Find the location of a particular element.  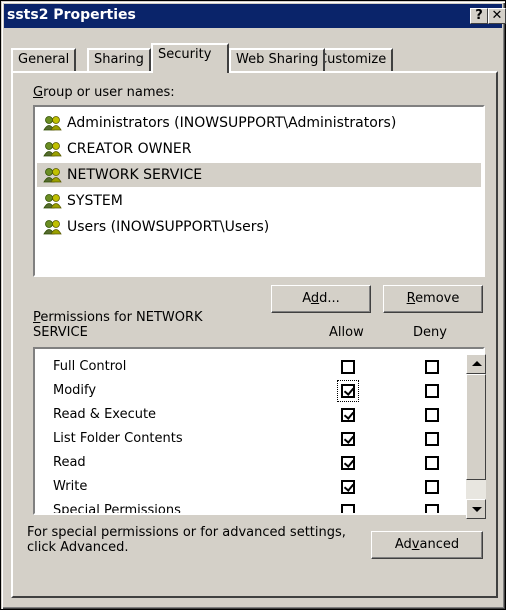

user-list-item: NETWORK SERVICE is located at coordinates (259, 175).